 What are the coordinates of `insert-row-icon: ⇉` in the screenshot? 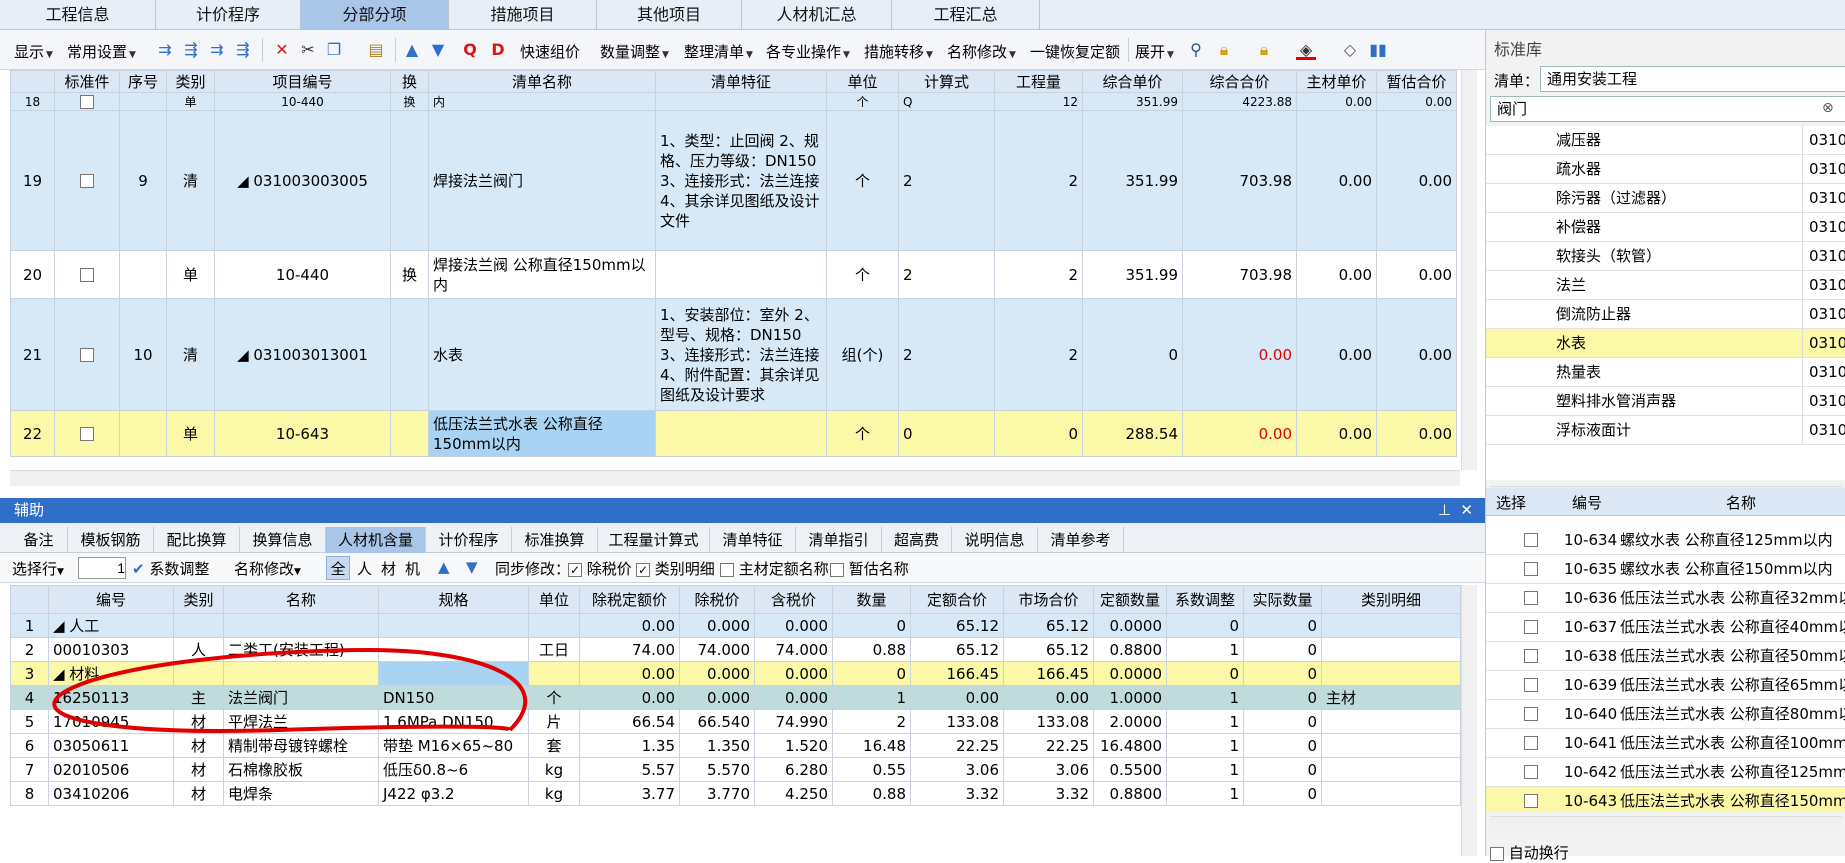 It's located at (165, 50).